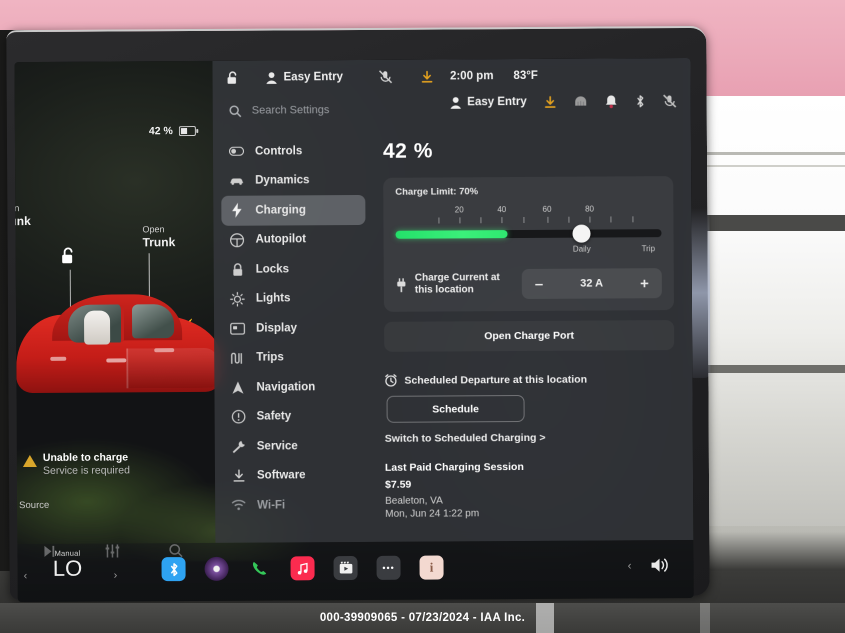 Image resolution: width=845 pixels, height=633 pixels. I want to click on frunk-callout: Open Frunk, so click(22, 215).